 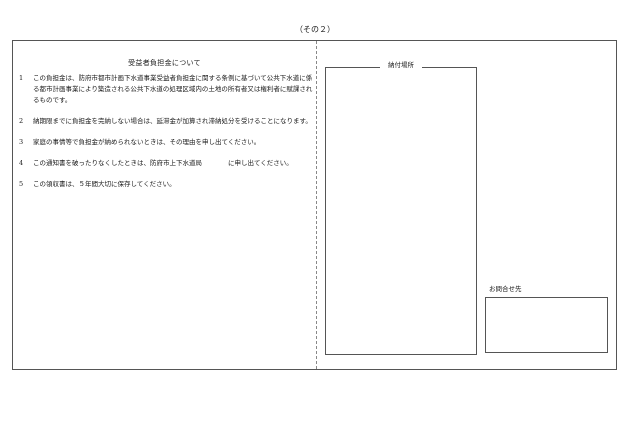 What do you see at coordinates (21, 78) in the screenshot?
I see `term-number: 1` at bounding box center [21, 78].